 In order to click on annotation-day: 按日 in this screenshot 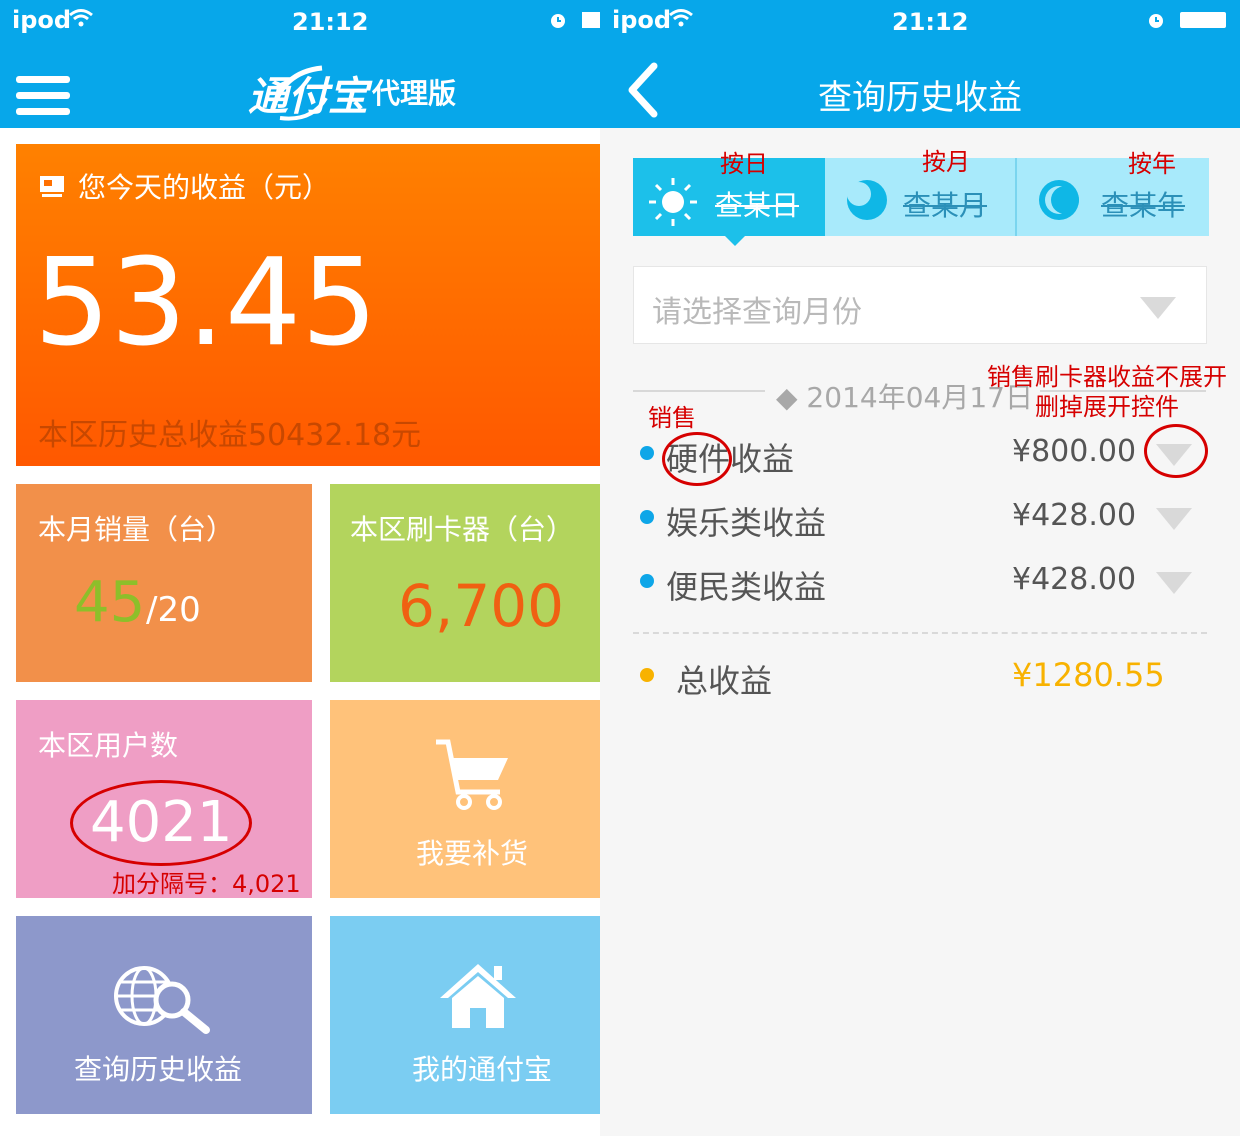, I will do `click(744, 164)`.